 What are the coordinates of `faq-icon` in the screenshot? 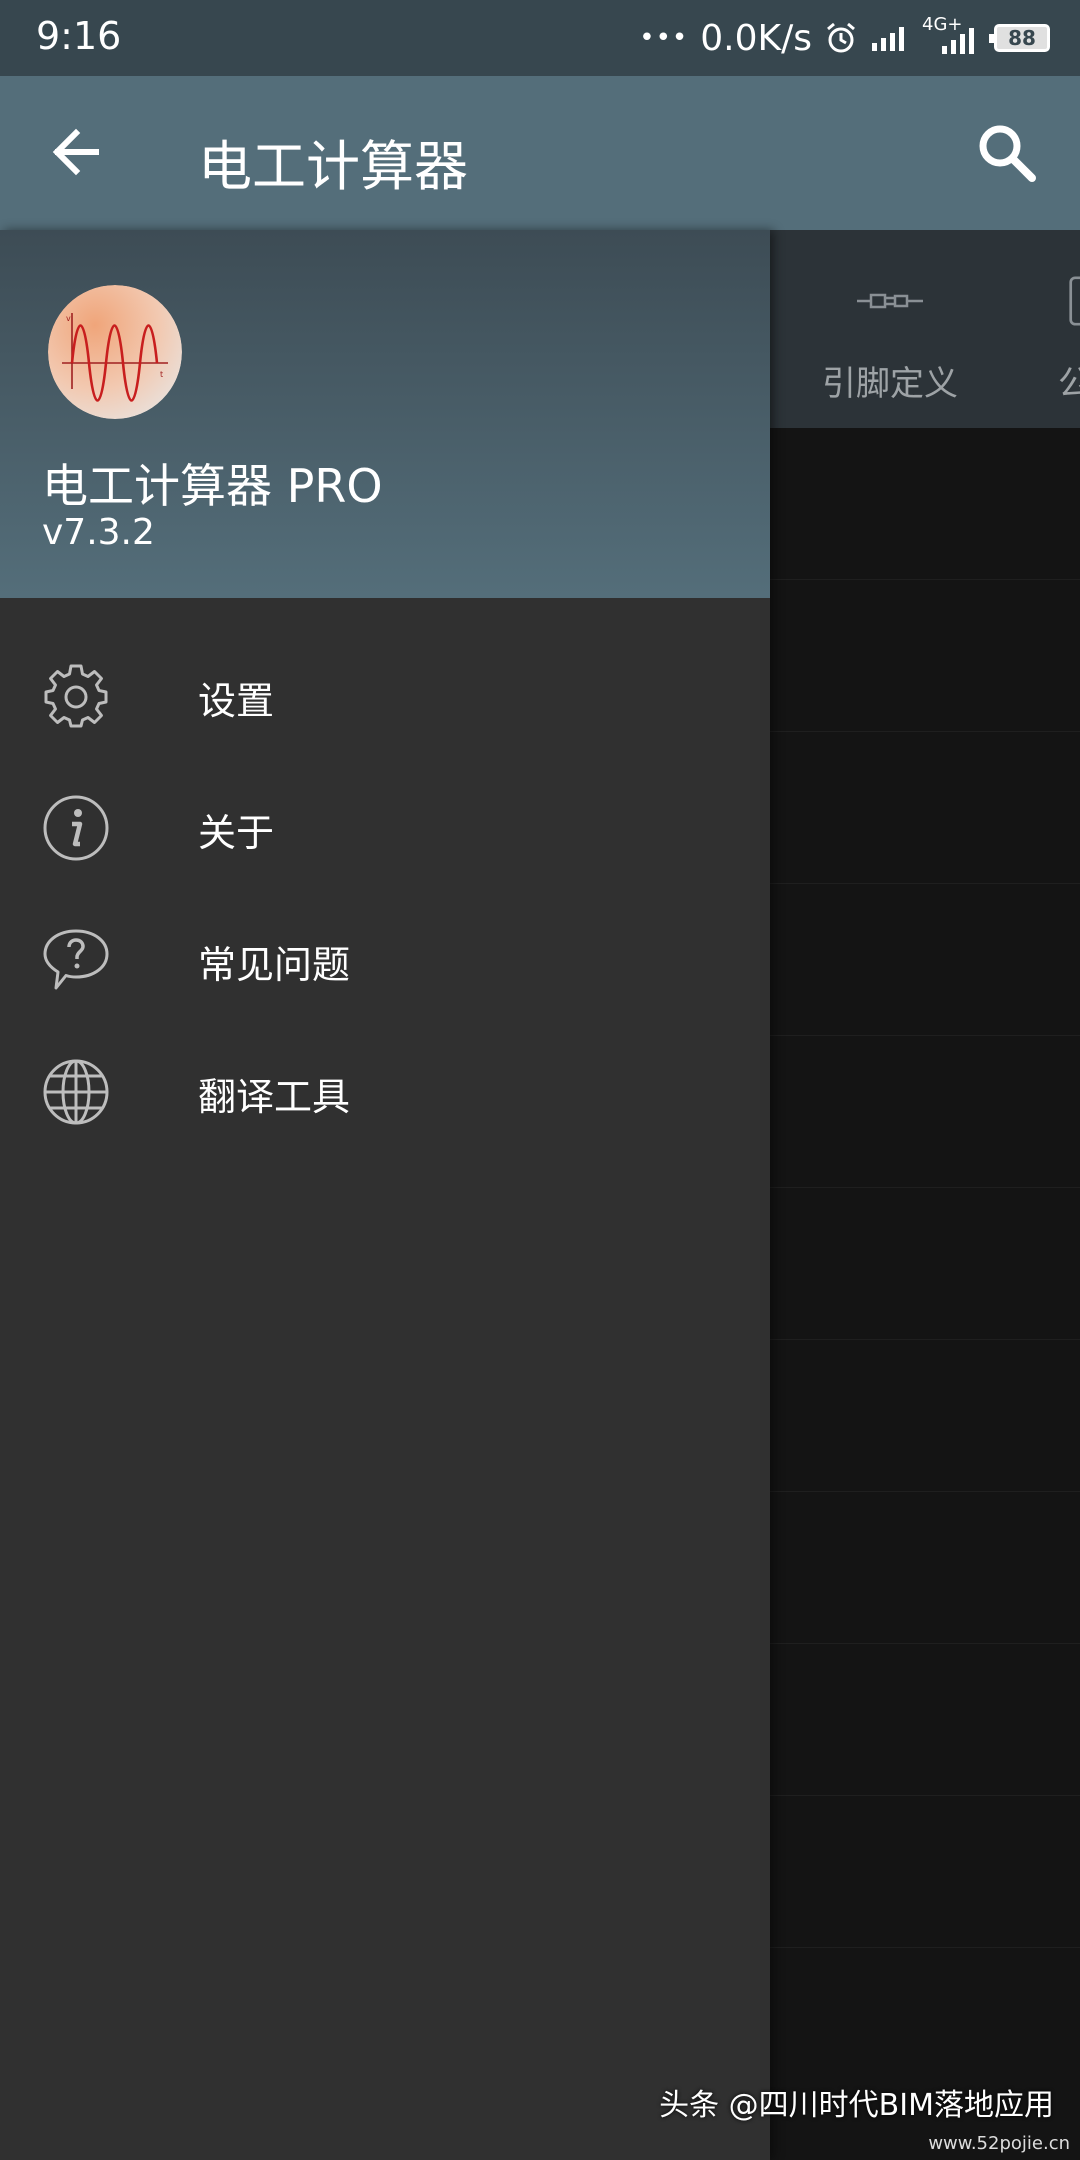 It's located at (76, 959).